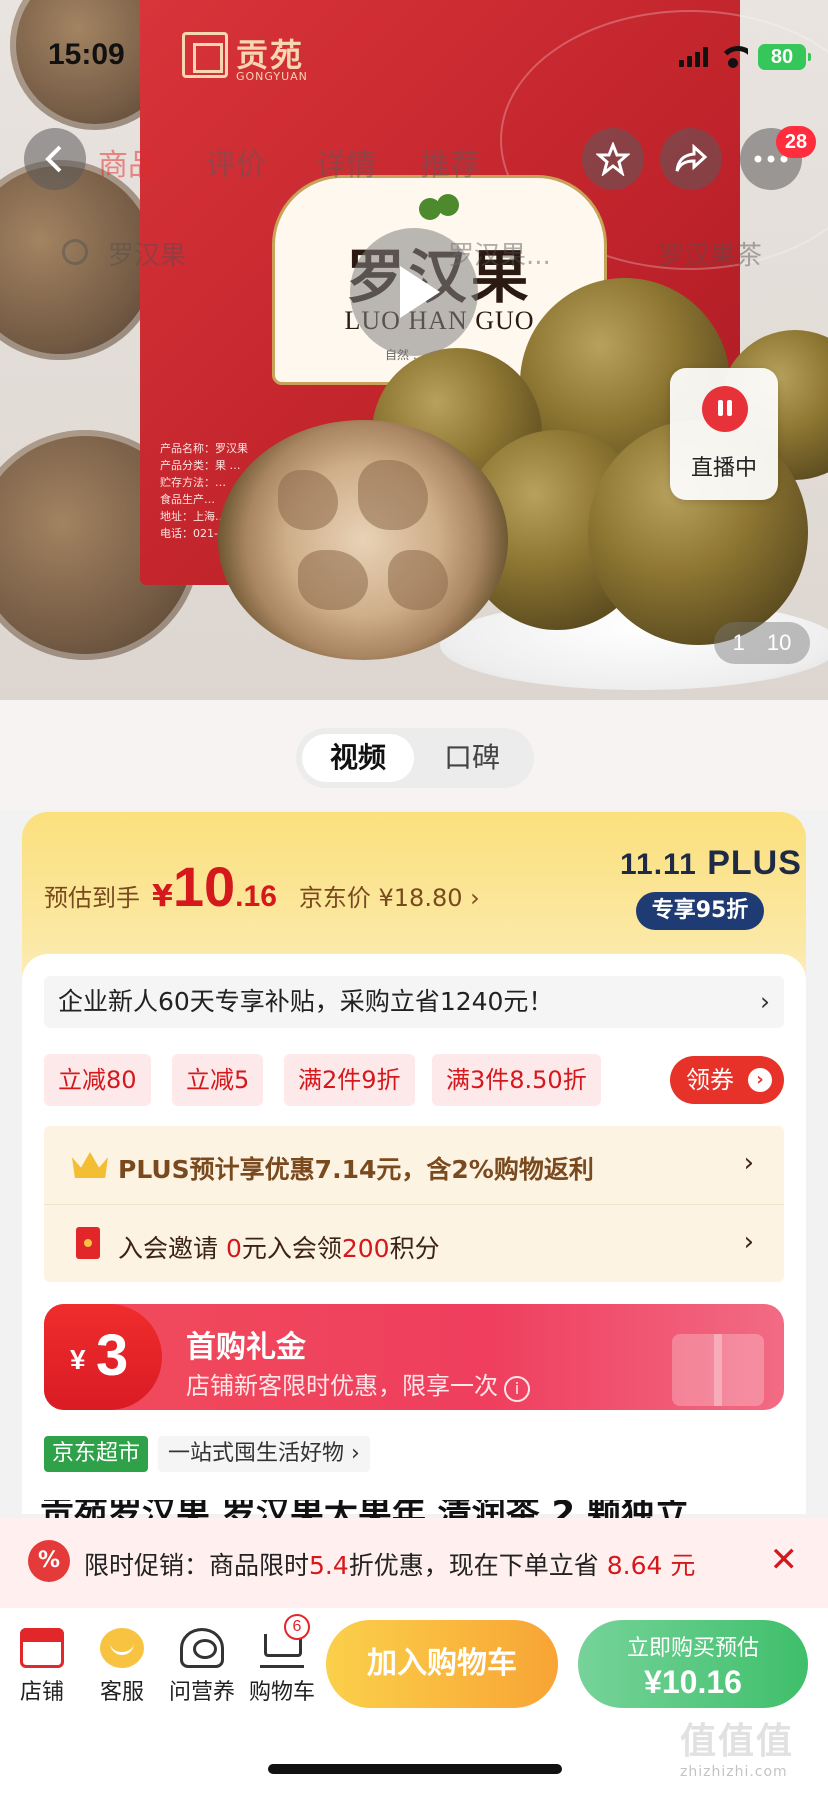  What do you see at coordinates (205, 55) in the screenshot?
I see `brand-mark-icon` at bounding box center [205, 55].